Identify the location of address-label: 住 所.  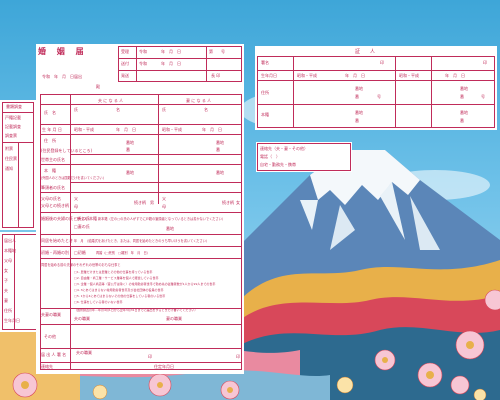
(50, 140).